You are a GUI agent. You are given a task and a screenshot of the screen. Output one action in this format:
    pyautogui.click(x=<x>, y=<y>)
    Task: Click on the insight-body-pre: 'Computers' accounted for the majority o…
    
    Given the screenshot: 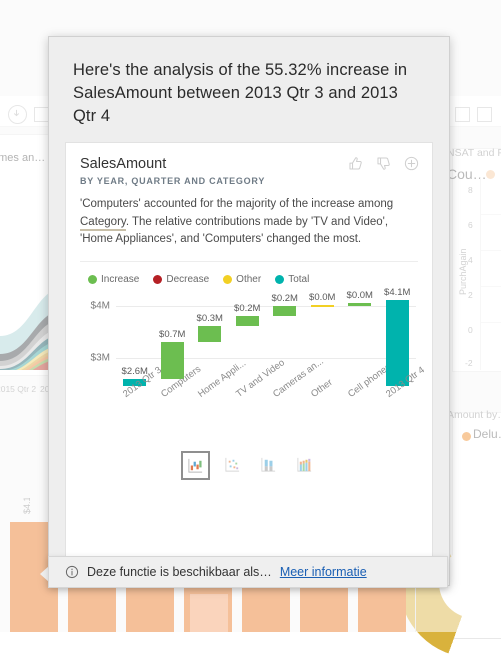 What is the action you would take?
    pyautogui.click(x=237, y=204)
    